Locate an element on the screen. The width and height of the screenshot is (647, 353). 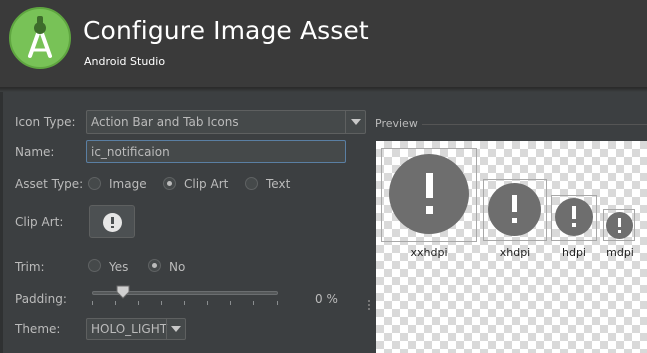
asset-type-clipart-radio is located at coordinates (169, 183).